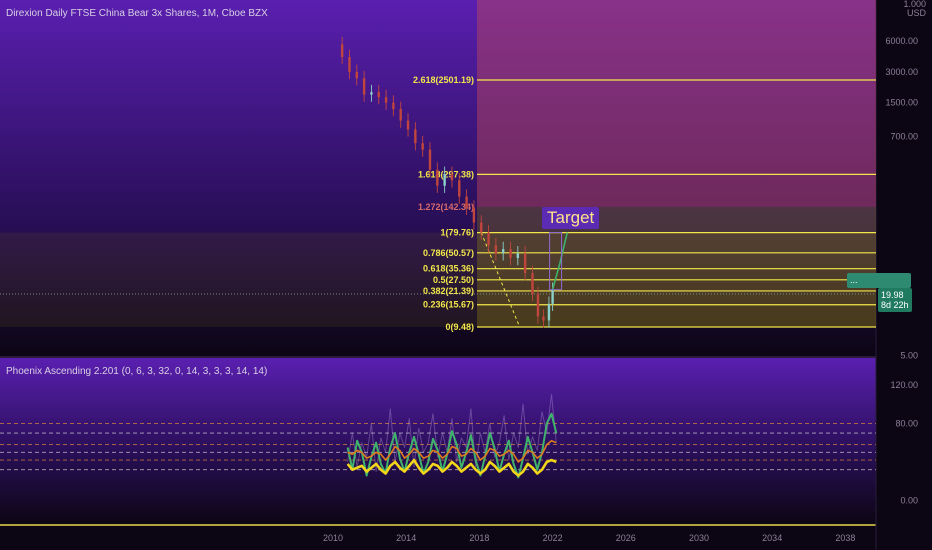  I want to click on osc-tick: 80.00, so click(906, 423).